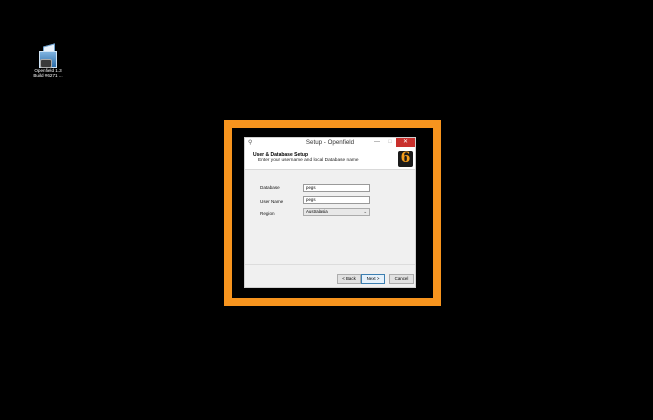  What do you see at coordinates (336, 200) in the screenshot?
I see `username-input: pegs` at bounding box center [336, 200].